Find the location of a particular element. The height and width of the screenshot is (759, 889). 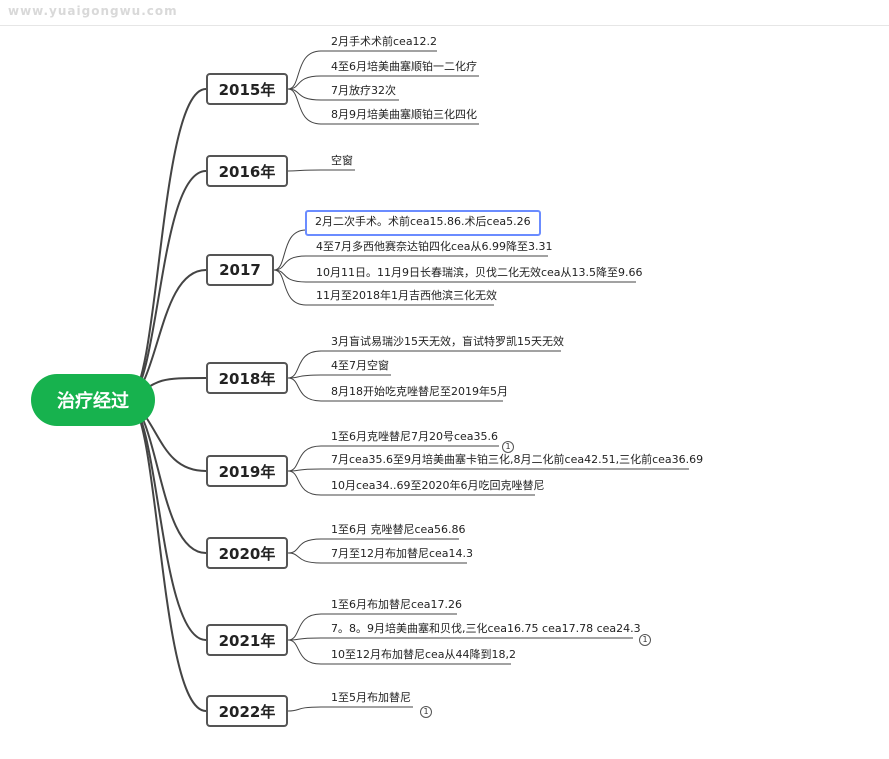

leaf-topic: 3月盲试易瑞沙15天无效，盲试特罗凯15天无效 is located at coordinates (447, 342).